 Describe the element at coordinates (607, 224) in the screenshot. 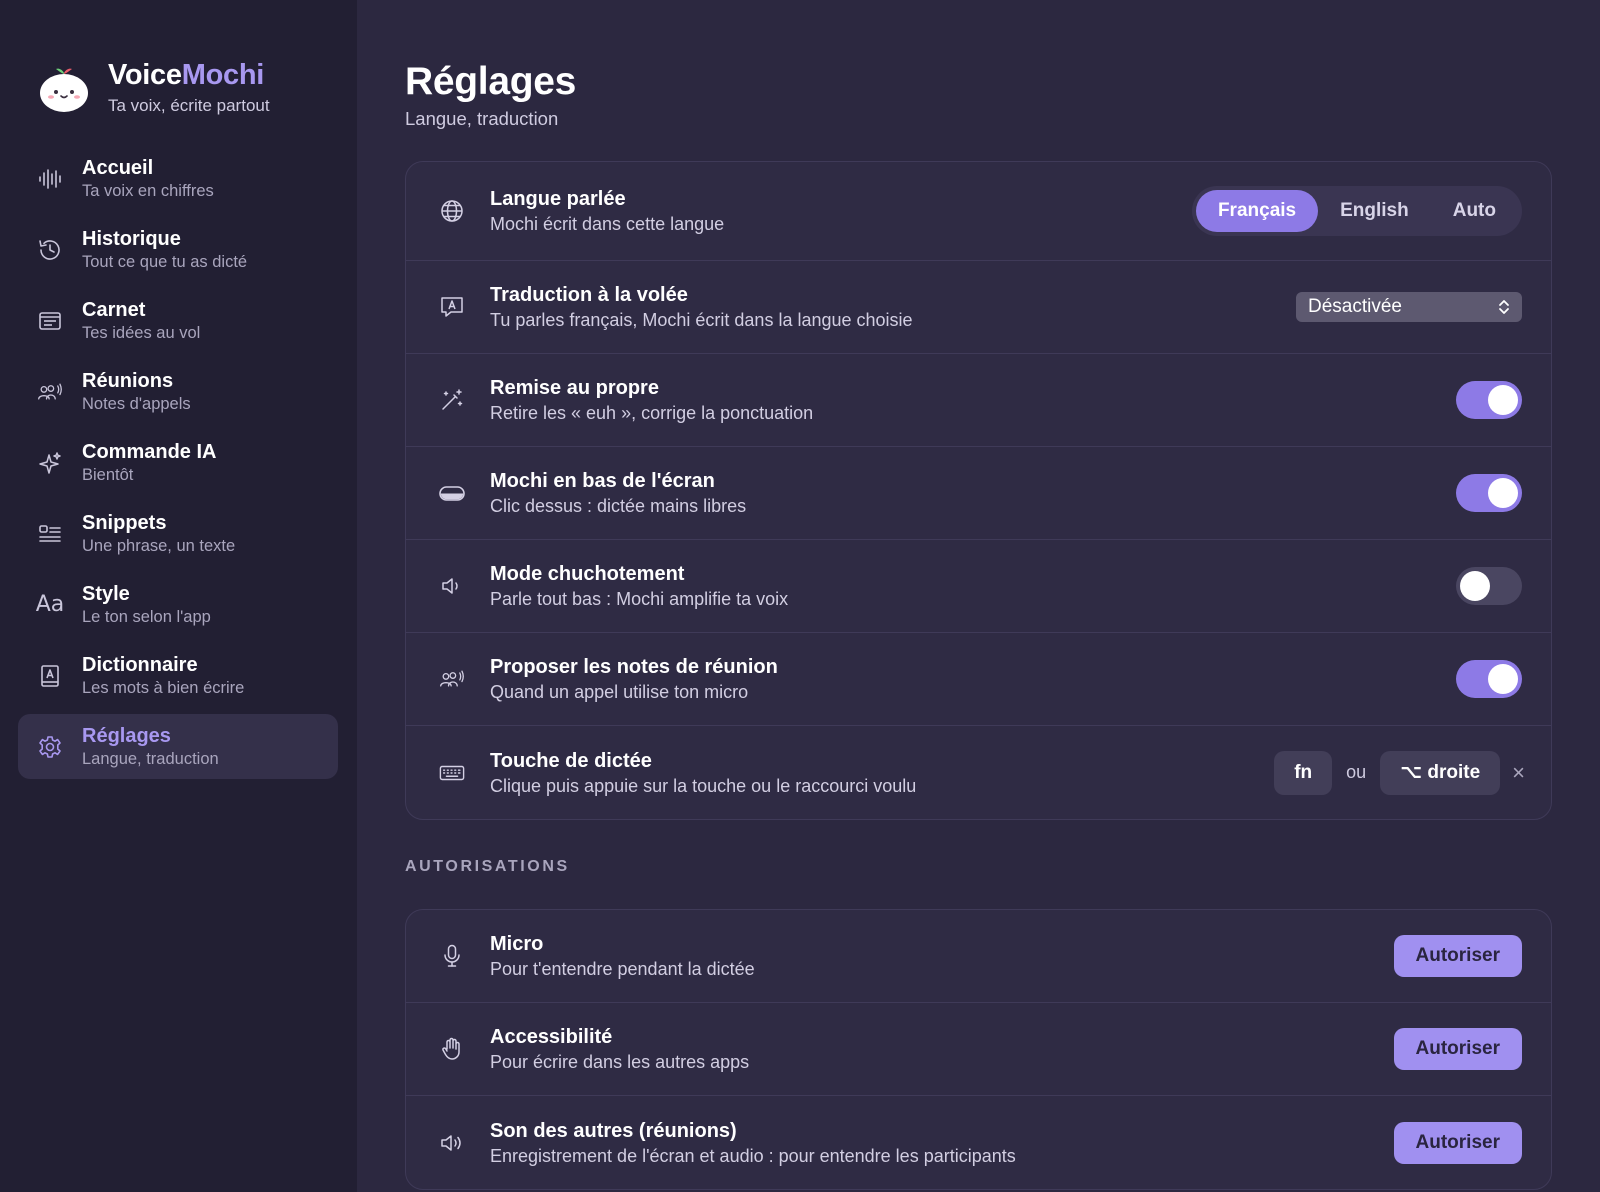

I see `setting-subtitle: Mochi écrit dans cette langue` at that location.